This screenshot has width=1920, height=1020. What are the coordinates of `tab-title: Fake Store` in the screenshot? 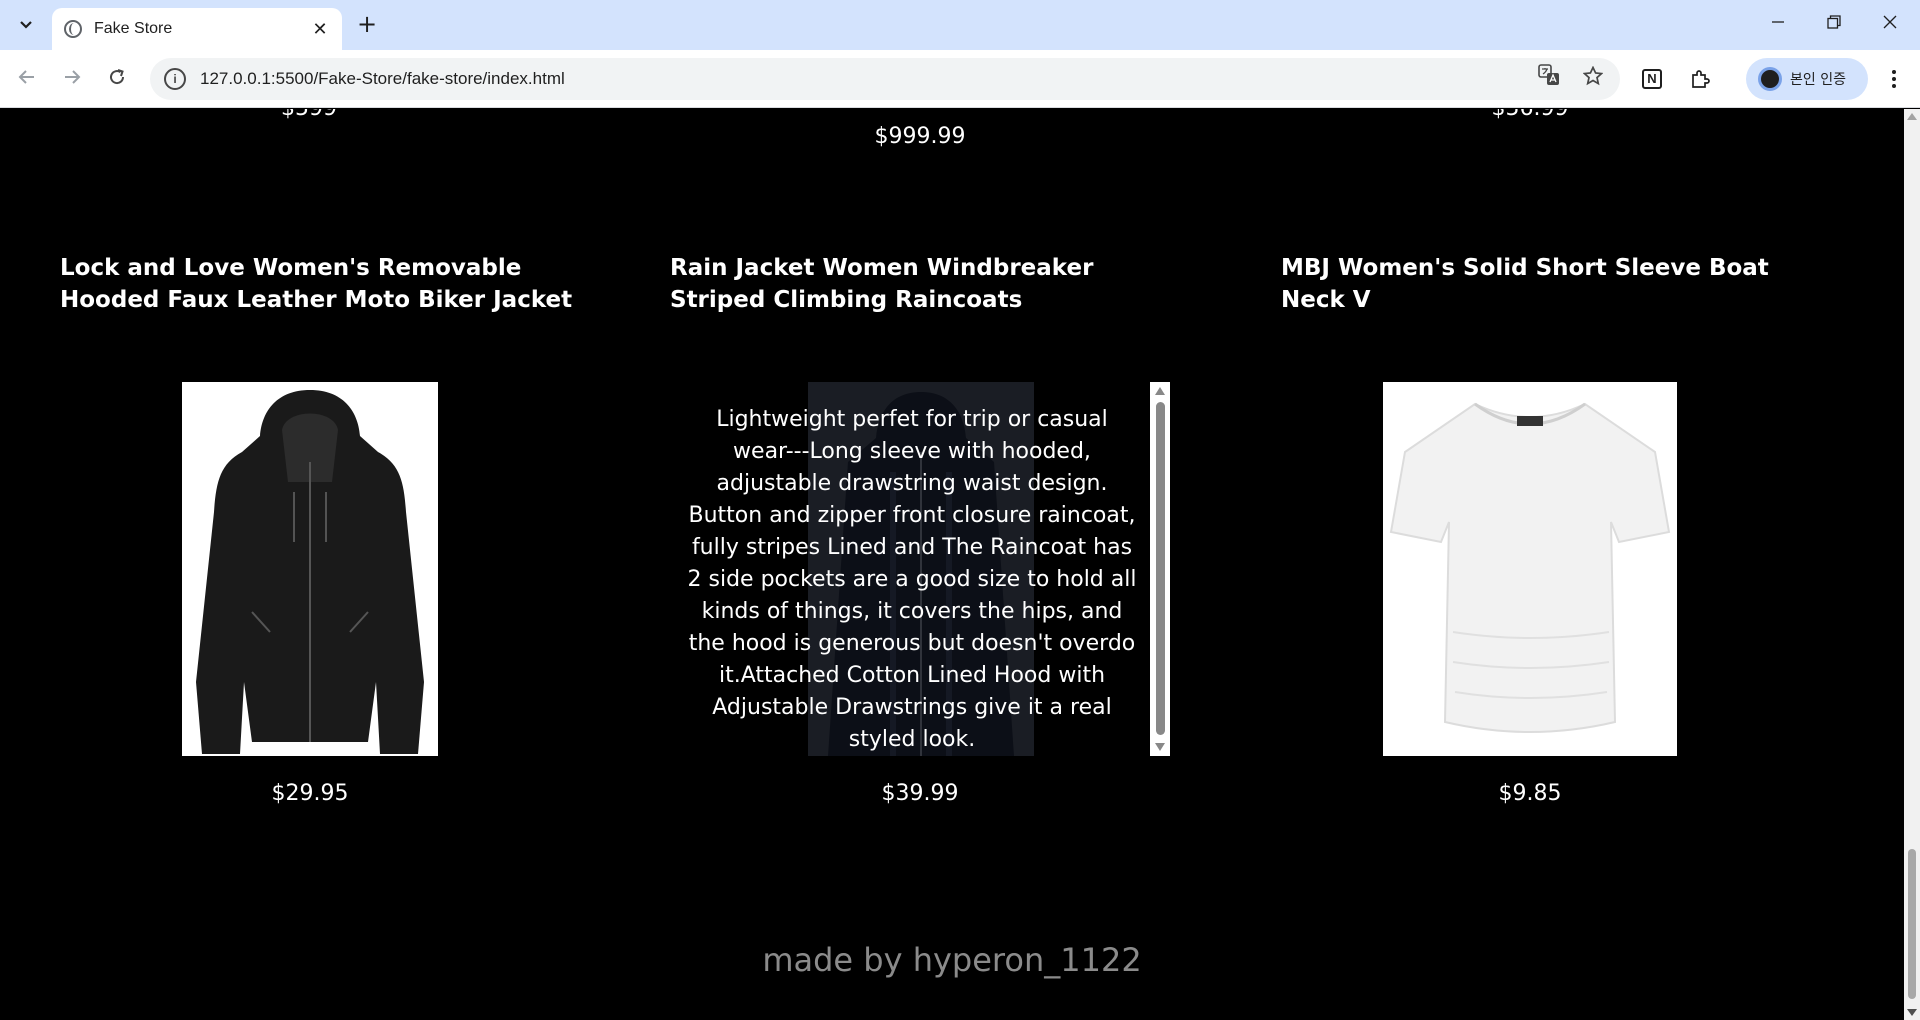 It's located at (133, 28).